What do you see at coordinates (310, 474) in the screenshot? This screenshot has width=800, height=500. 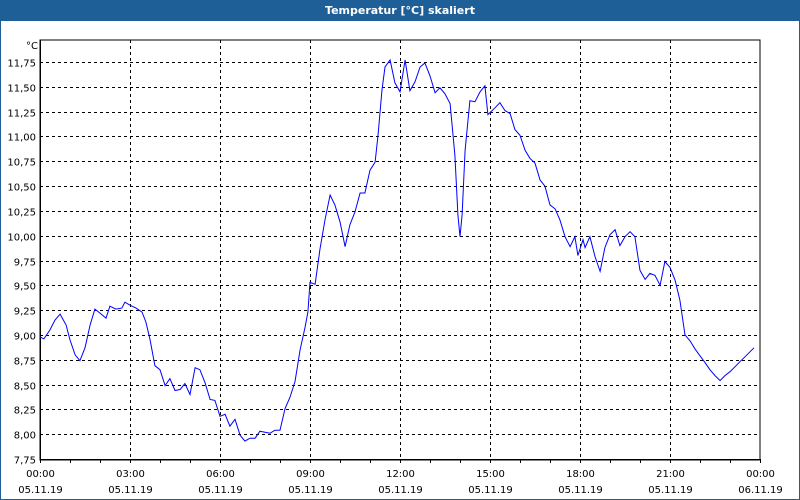 I see `x-tick-time-label: 09:00` at bounding box center [310, 474].